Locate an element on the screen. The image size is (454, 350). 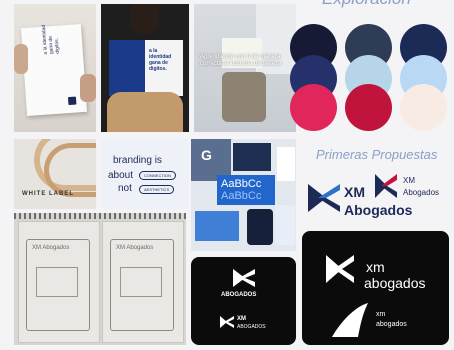
moodboard-photo-booklet: a la identidad gana de digitos. is located at coordinates (145, 68).